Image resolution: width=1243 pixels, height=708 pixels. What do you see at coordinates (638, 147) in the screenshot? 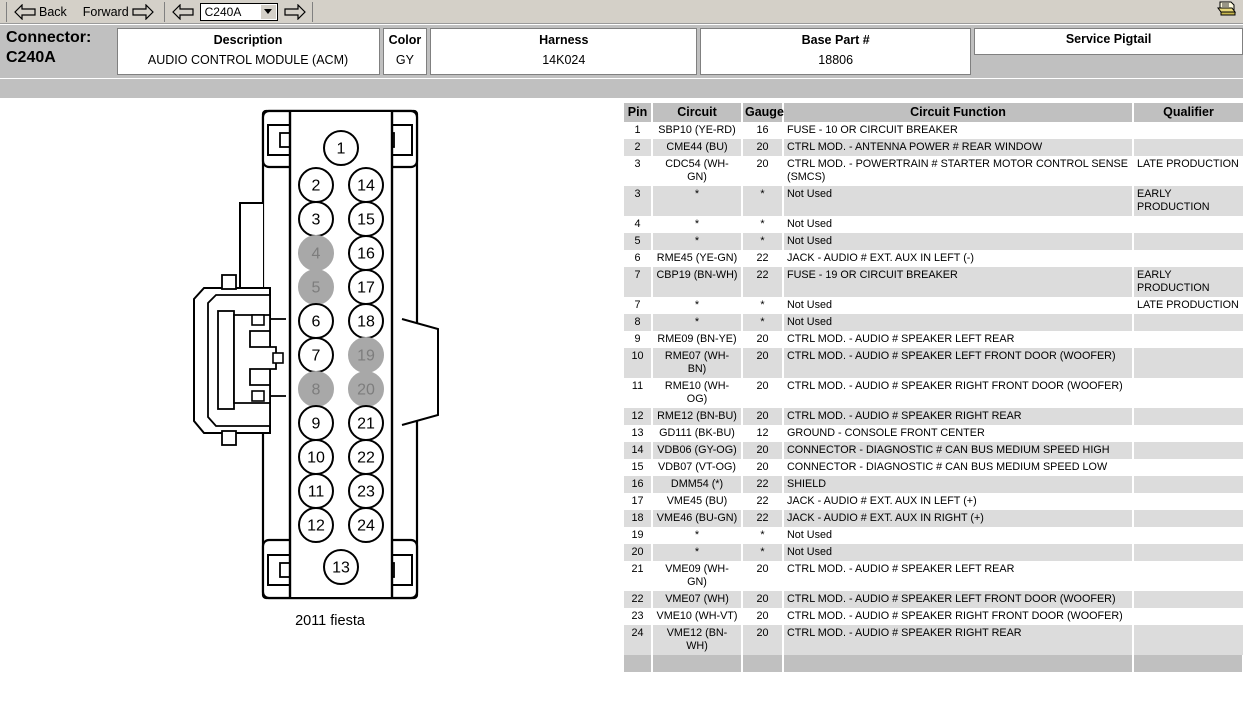
I see `cell-pin: 2` at bounding box center [638, 147].